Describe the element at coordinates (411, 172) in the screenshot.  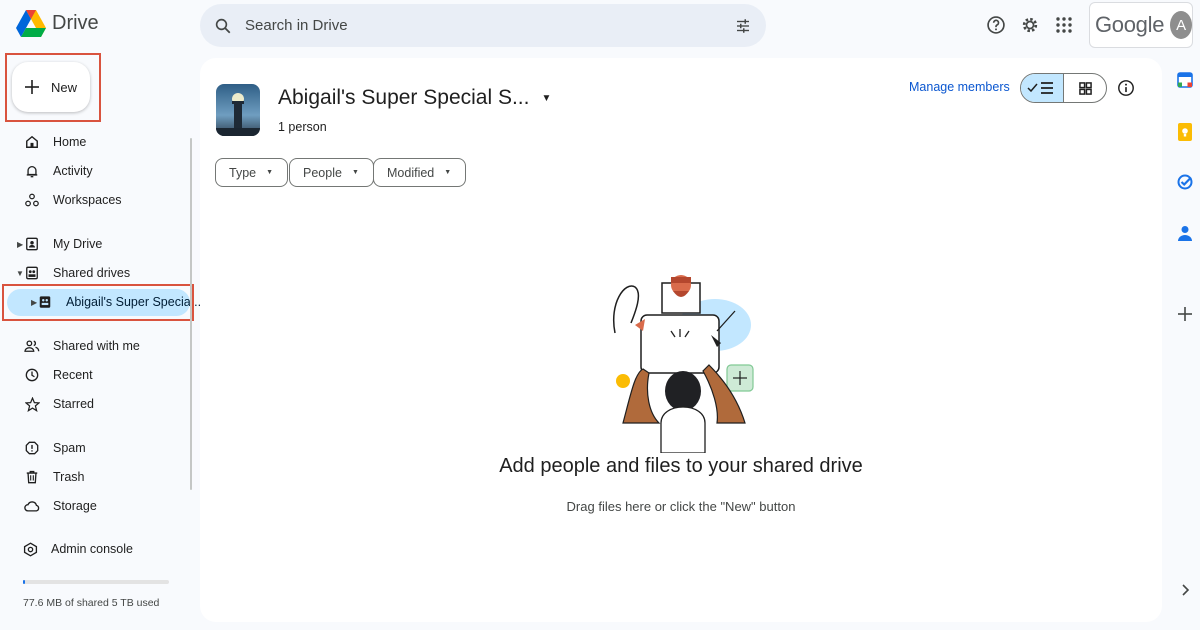
I see `chip-label: Modified` at that location.